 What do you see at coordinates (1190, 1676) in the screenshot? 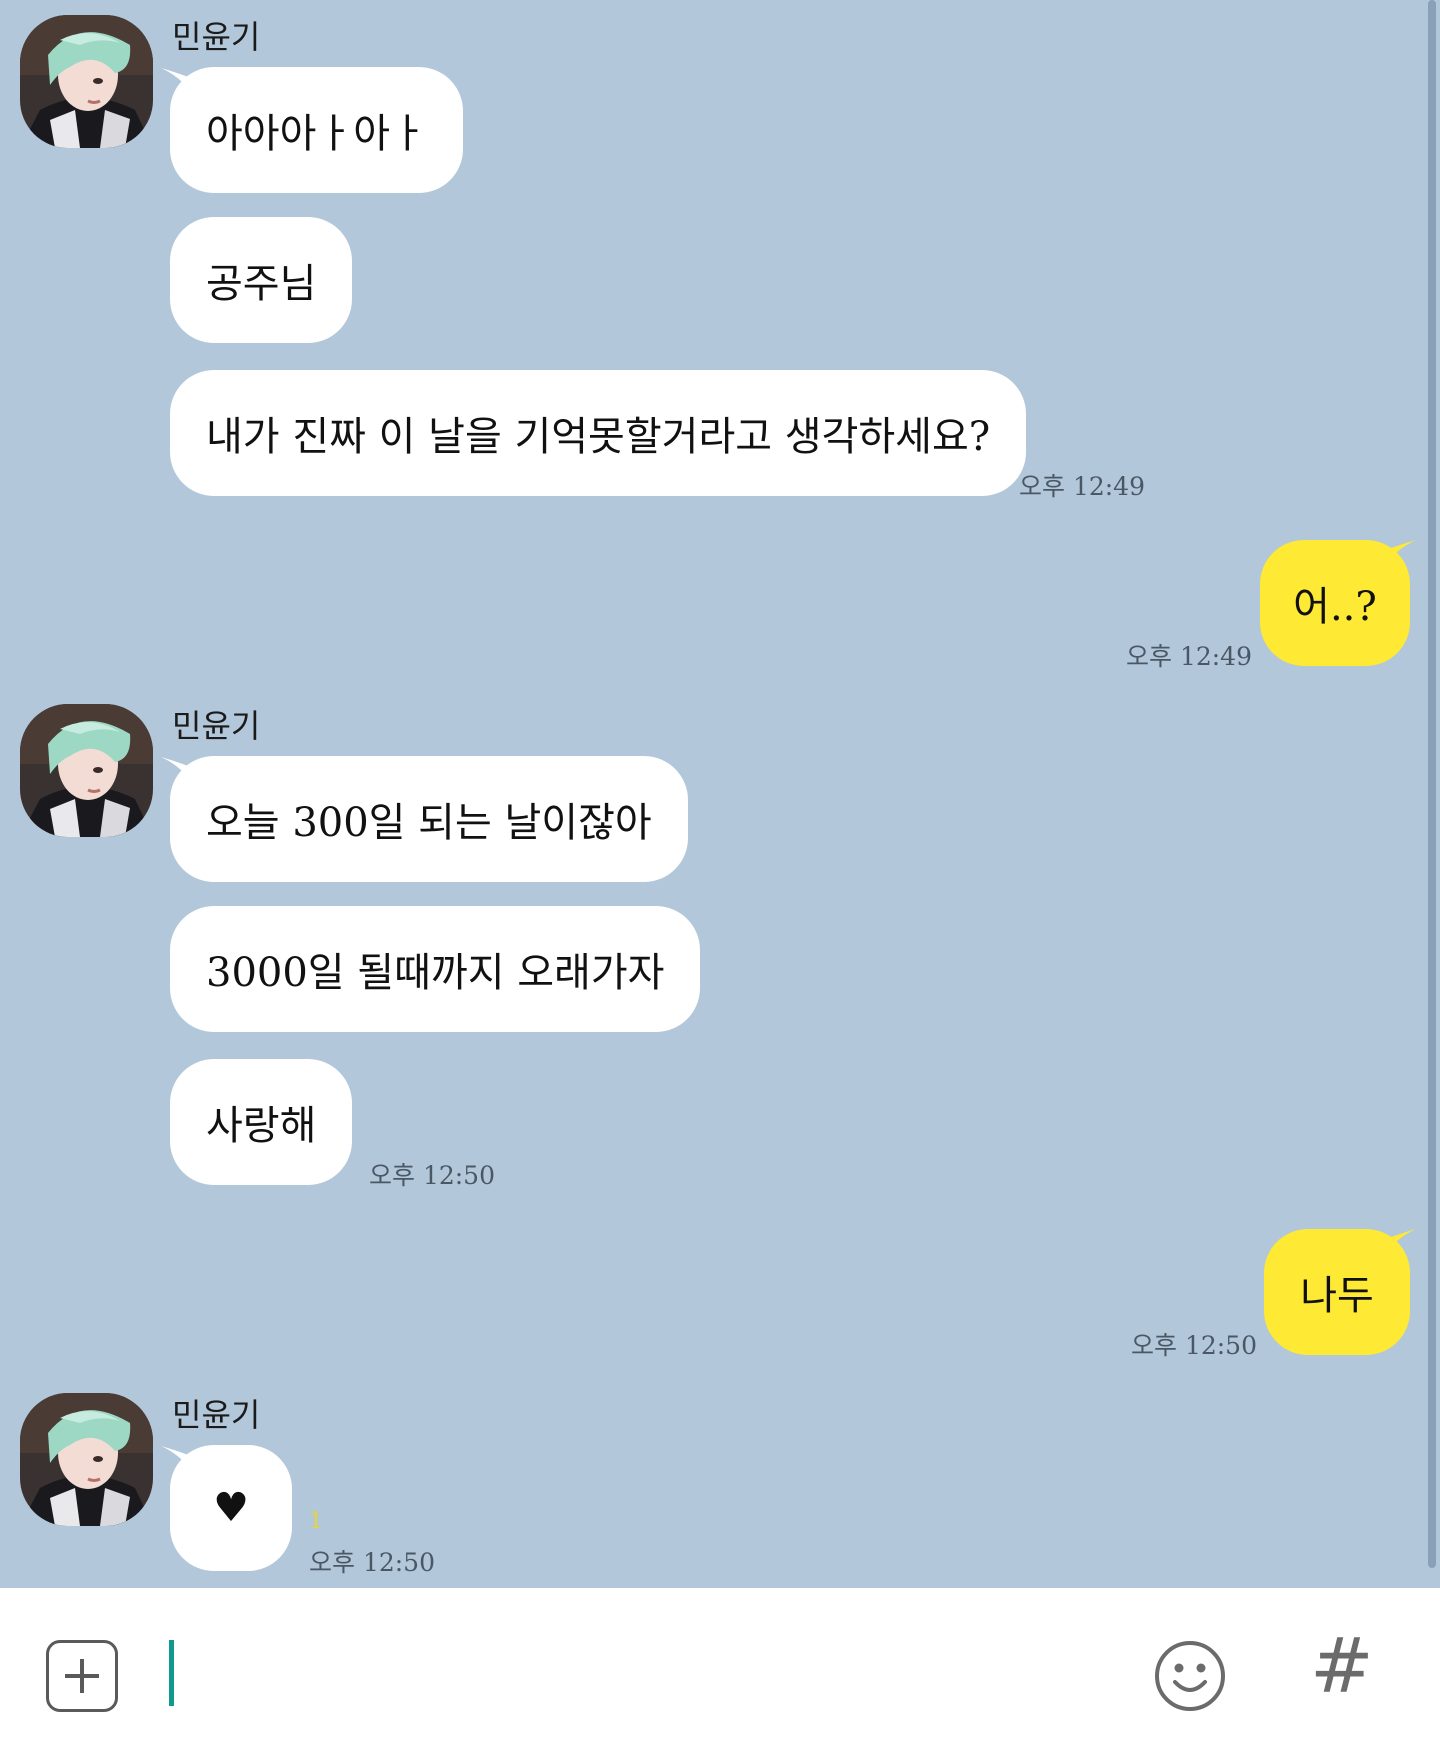
I see `smiley-icon` at bounding box center [1190, 1676].